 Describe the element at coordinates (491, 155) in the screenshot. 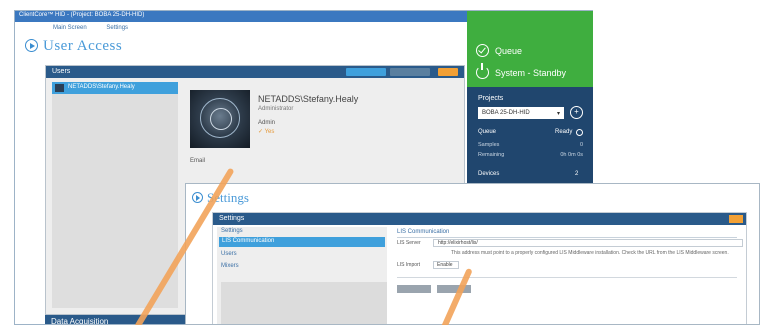

I see `remaining-label: Remaining` at that location.